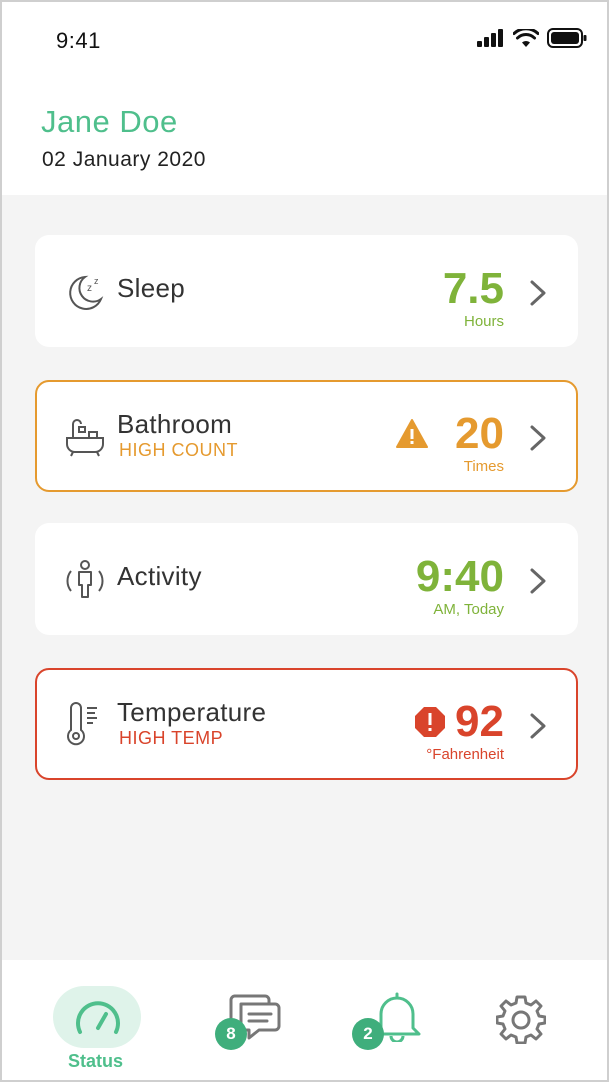 This screenshot has height=1082, width=609. What do you see at coordinates (468, 609) in the screenshot?
I see `card-unit: AM, Today` at bounding box center [468, 609].